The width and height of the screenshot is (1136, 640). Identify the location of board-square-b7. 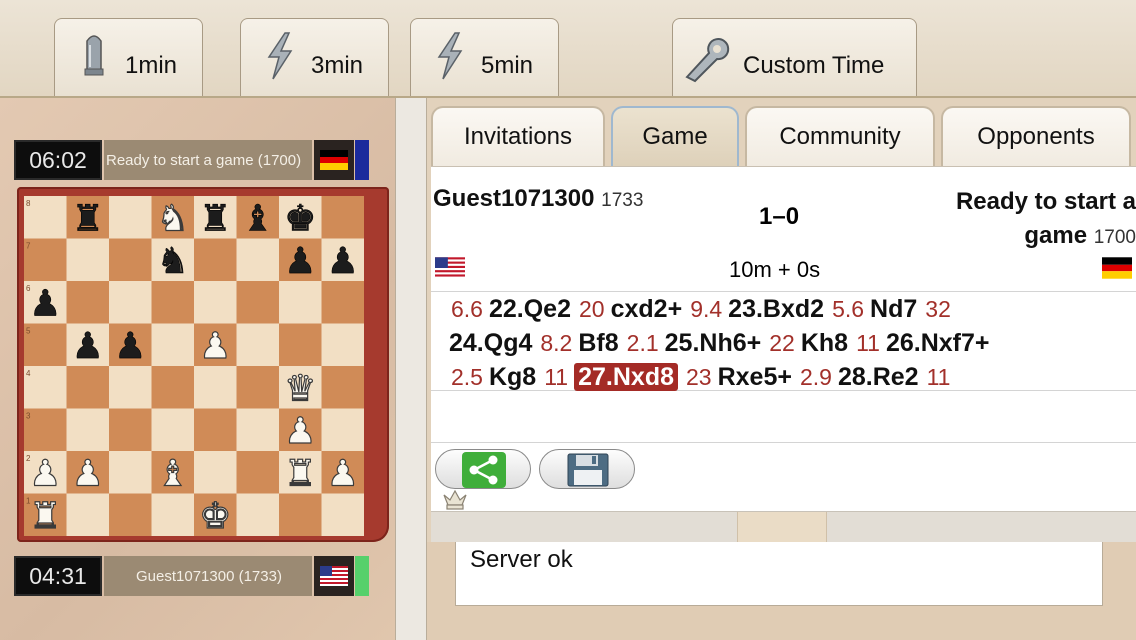
(88, 260).